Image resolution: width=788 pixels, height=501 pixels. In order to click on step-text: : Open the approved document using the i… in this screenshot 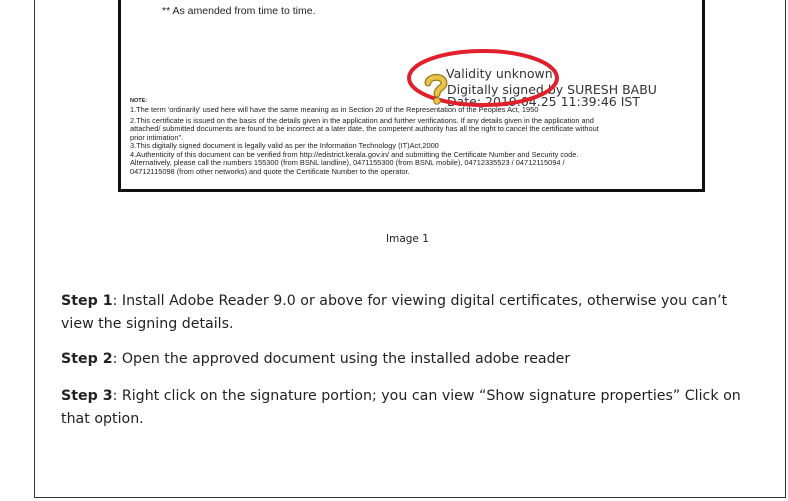, I will do `click(341, 359)`.